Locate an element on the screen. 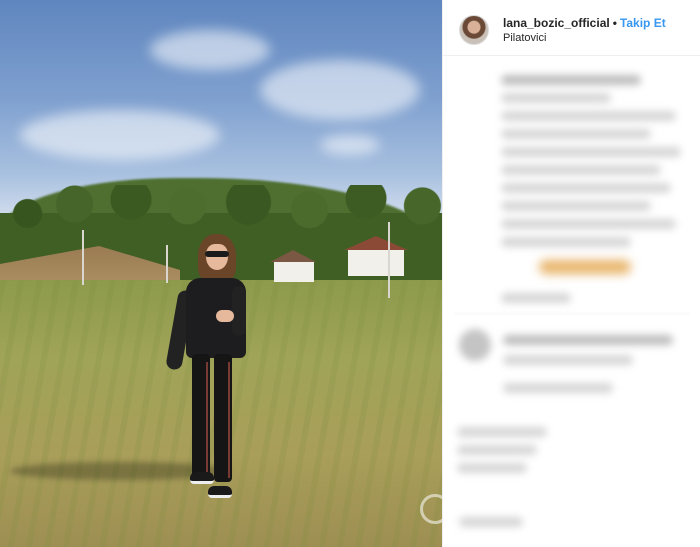  sunglasses is located at coordinates (217, 254).